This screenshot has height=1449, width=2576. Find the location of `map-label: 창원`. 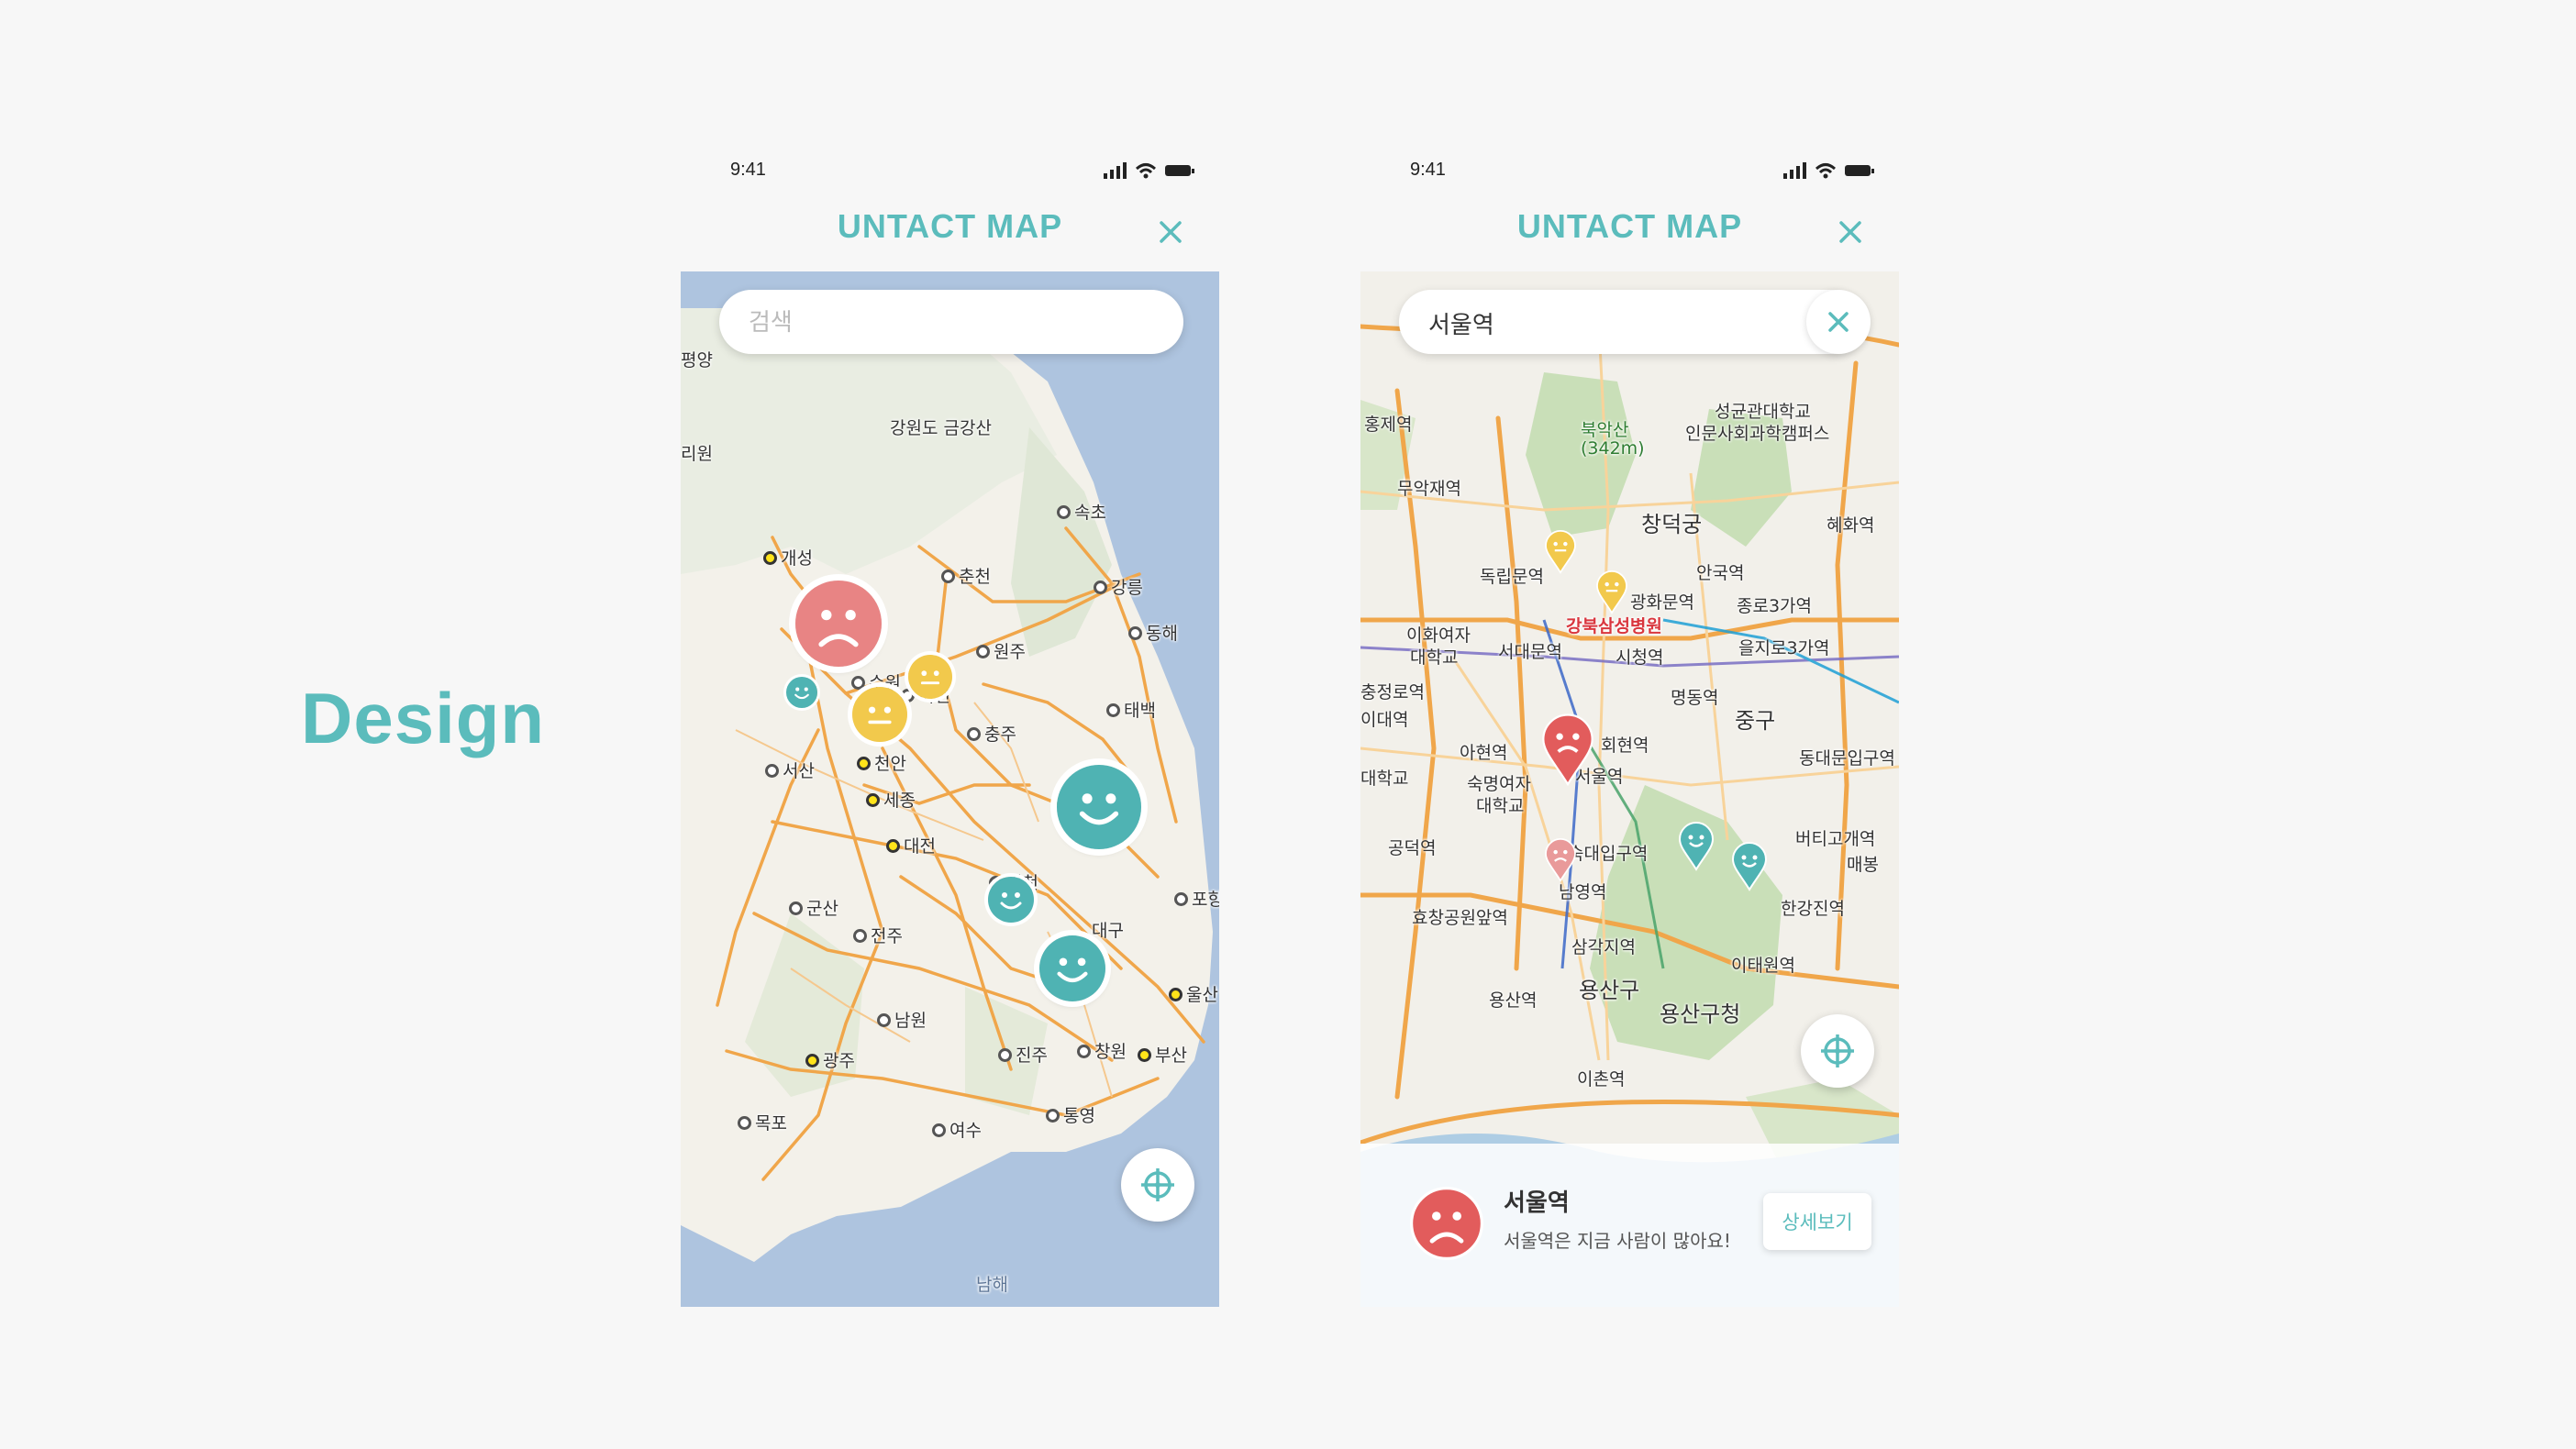

map-label: 창원 is located at coordinates (1102, 1050).